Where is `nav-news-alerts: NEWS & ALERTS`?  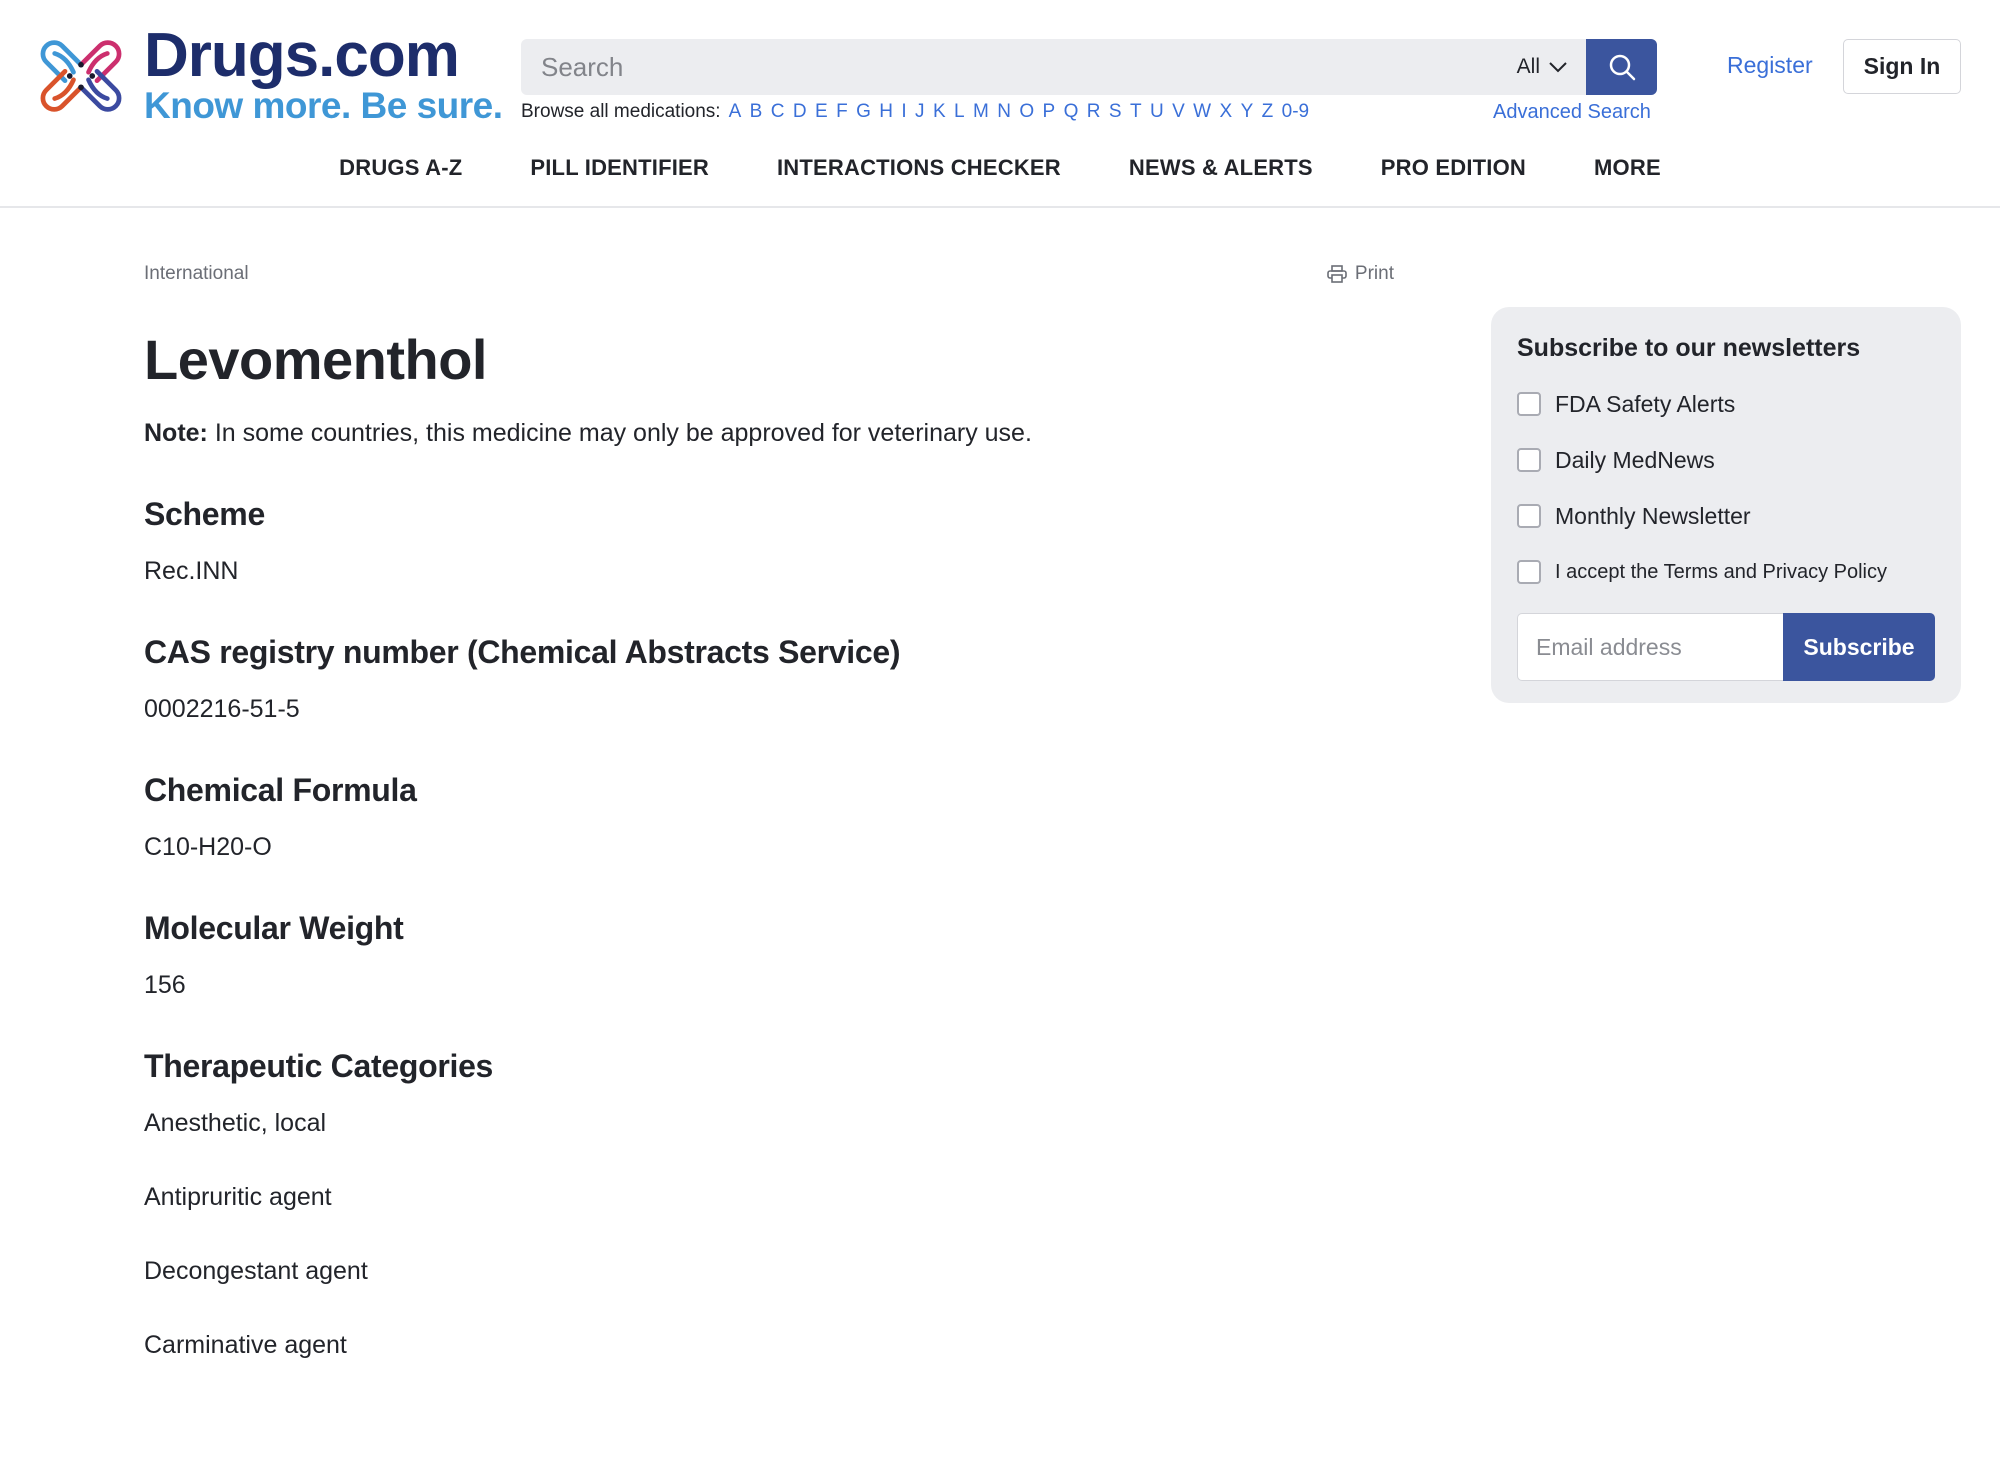 nav-news-alerts: NEWS & ALERTS is located at coordinates (1221, 168).